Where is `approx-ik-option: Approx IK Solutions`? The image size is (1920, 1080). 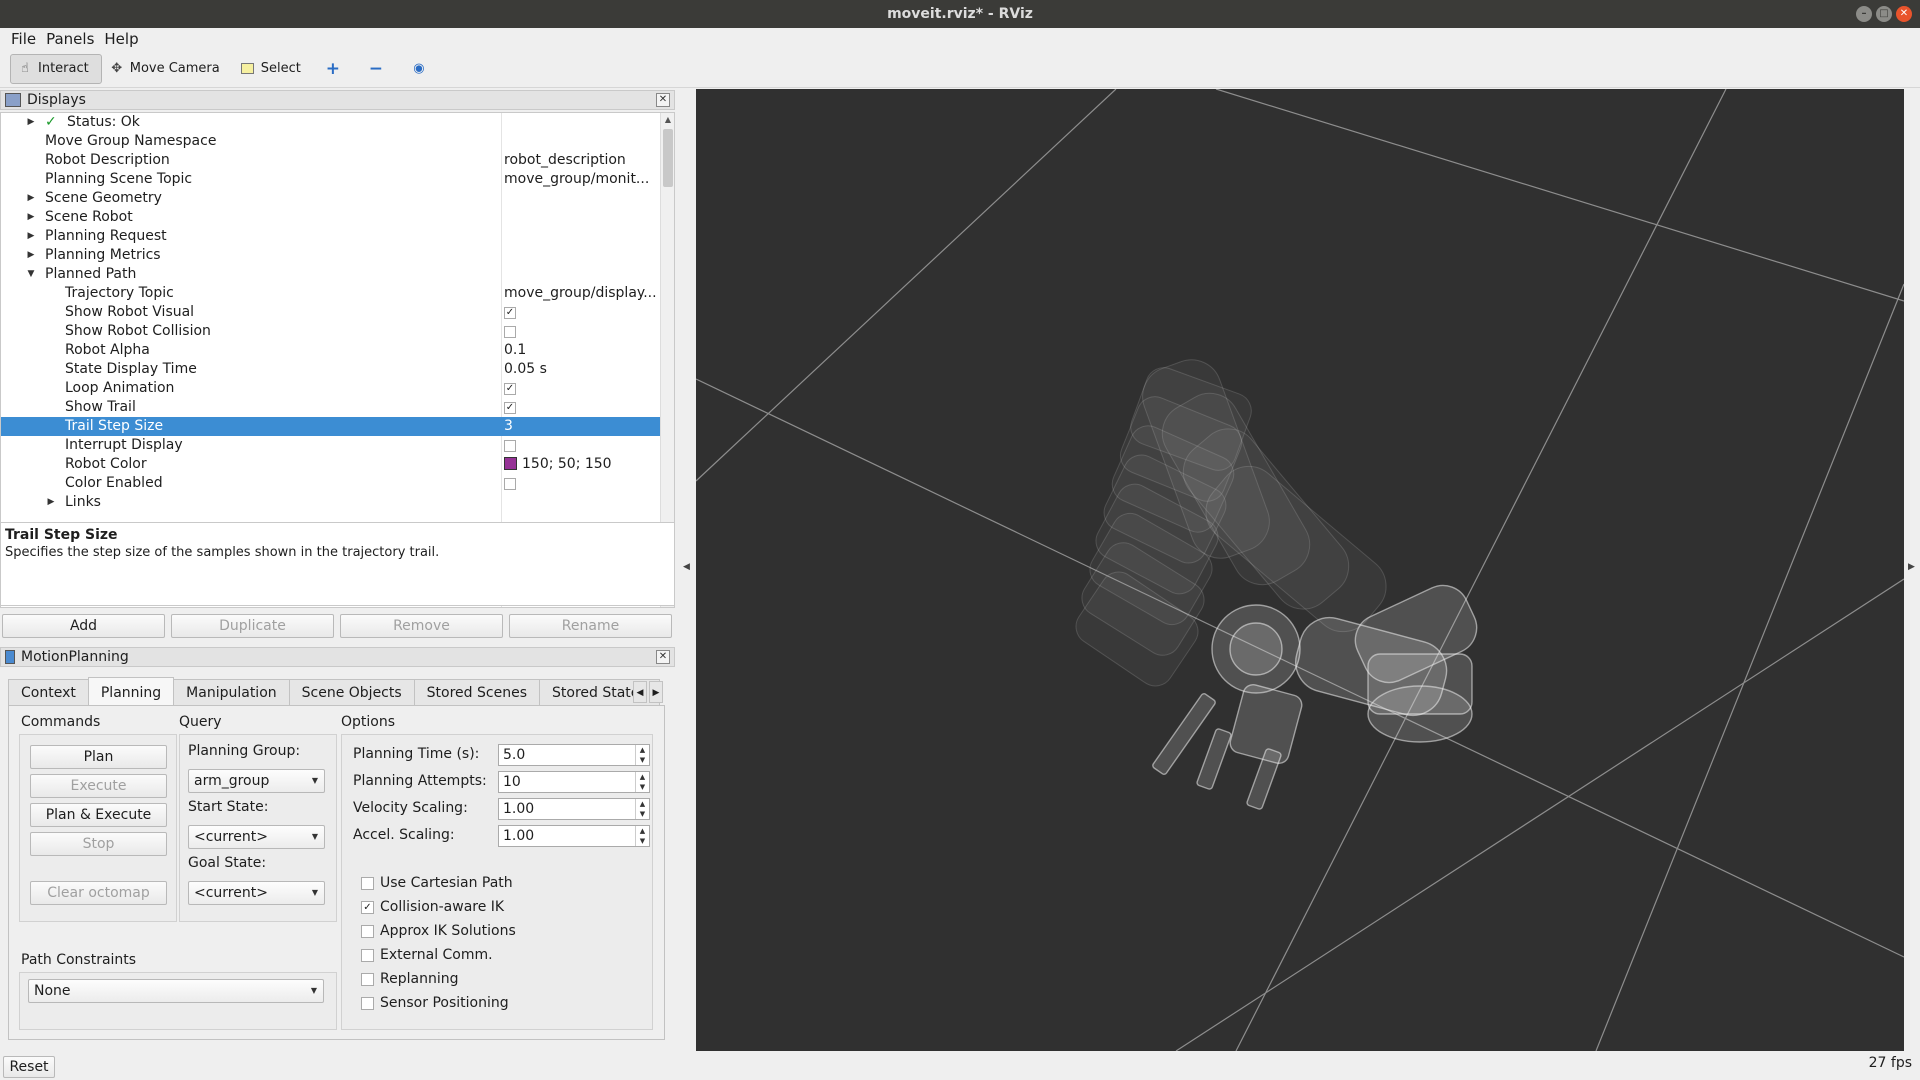 approx-ik-option: Approx IK Solutions is located at coordinates (438, 931).